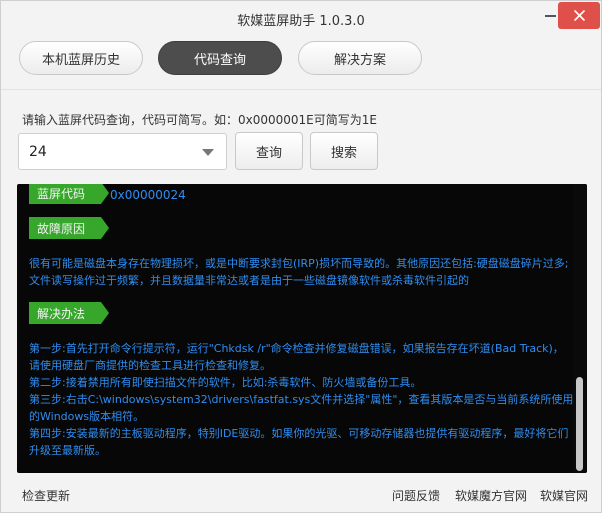  Describe the element at coordinates (564, 495) in the screenshot. I see `official-site-link: 软媒官网` at that location.